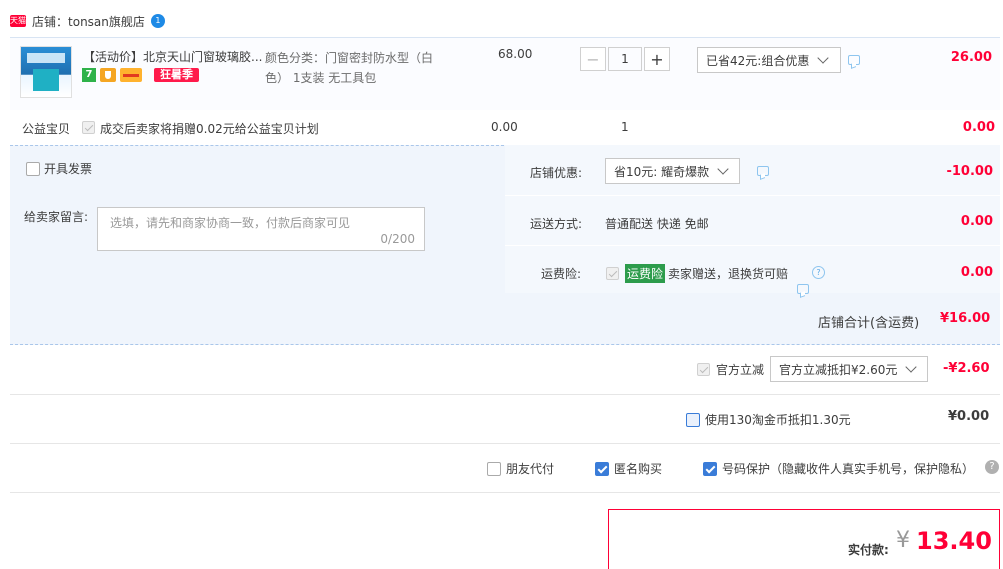 The height and width of the screenshot is (569, 1003). Describe the element at coordinates (976, 272) in the screenshot. I see `insurance-value: 0.00` at that location.